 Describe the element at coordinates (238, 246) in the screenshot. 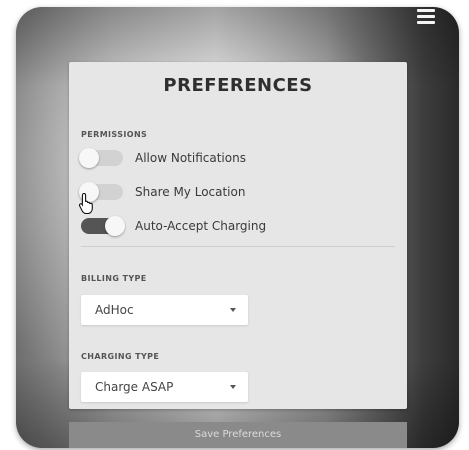

I see `divider` at that location.